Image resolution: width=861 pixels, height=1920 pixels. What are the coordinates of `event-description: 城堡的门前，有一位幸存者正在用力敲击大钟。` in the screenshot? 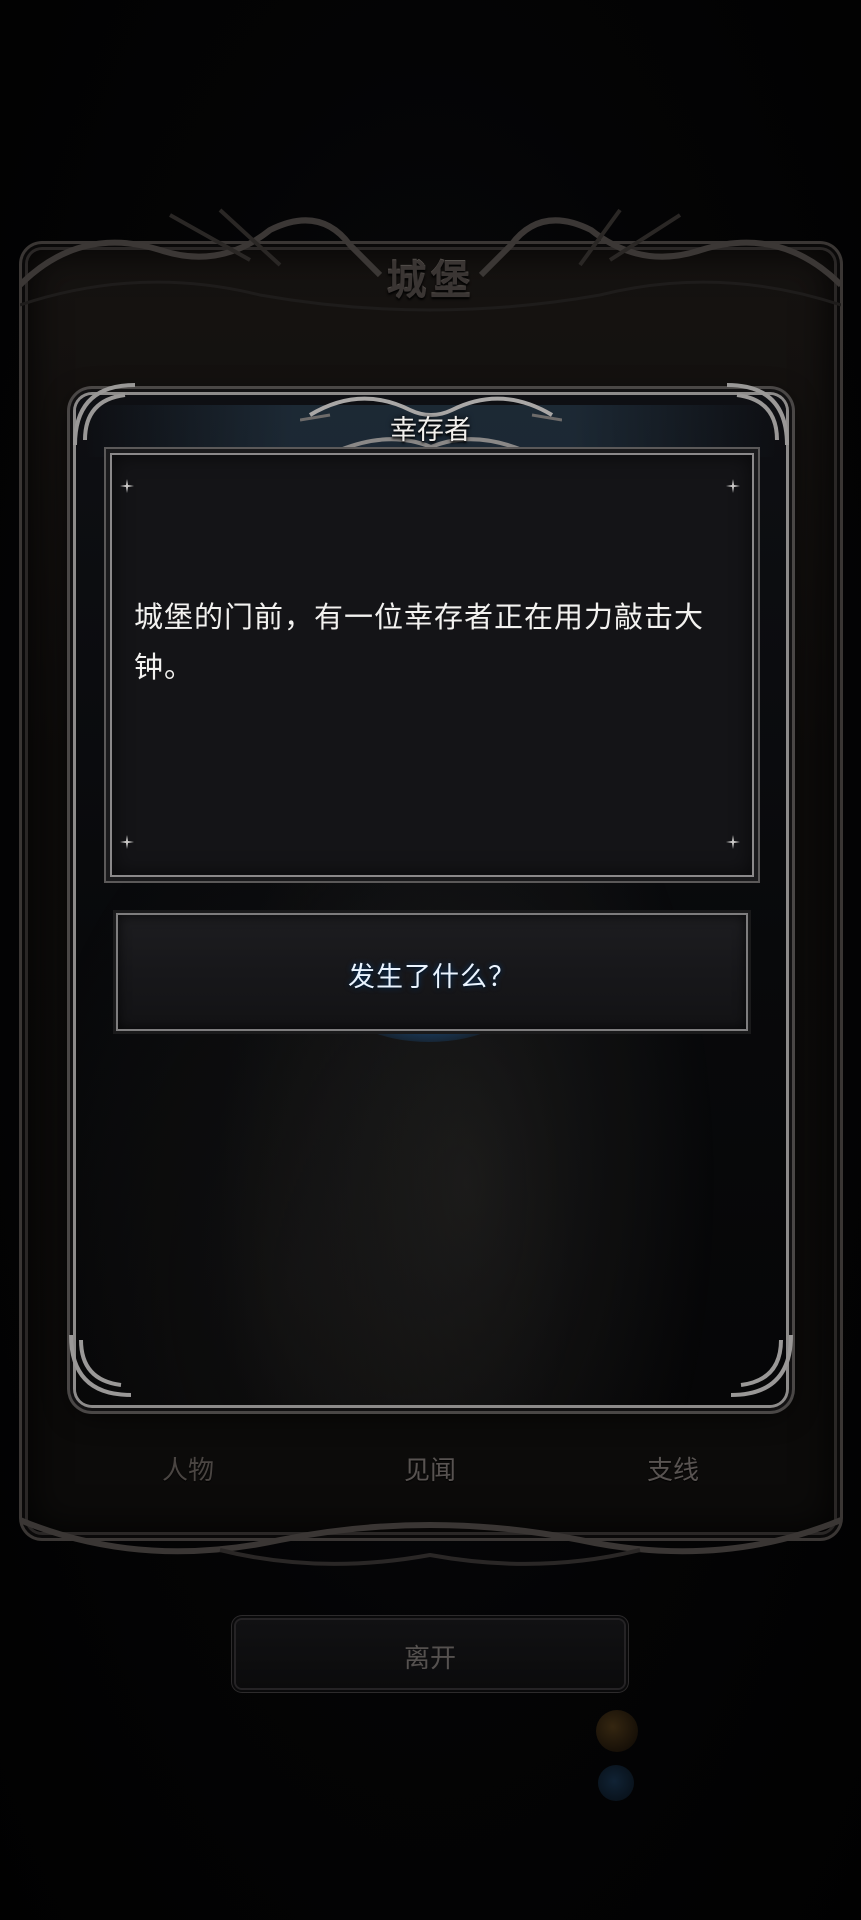 It's located at (419, 642).